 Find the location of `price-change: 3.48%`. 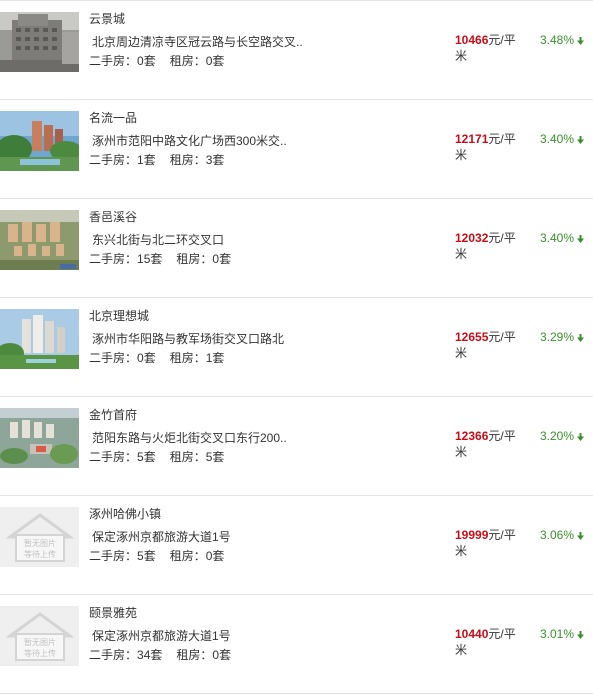

price-change: 3.48% is located at coordinates (562, 40).